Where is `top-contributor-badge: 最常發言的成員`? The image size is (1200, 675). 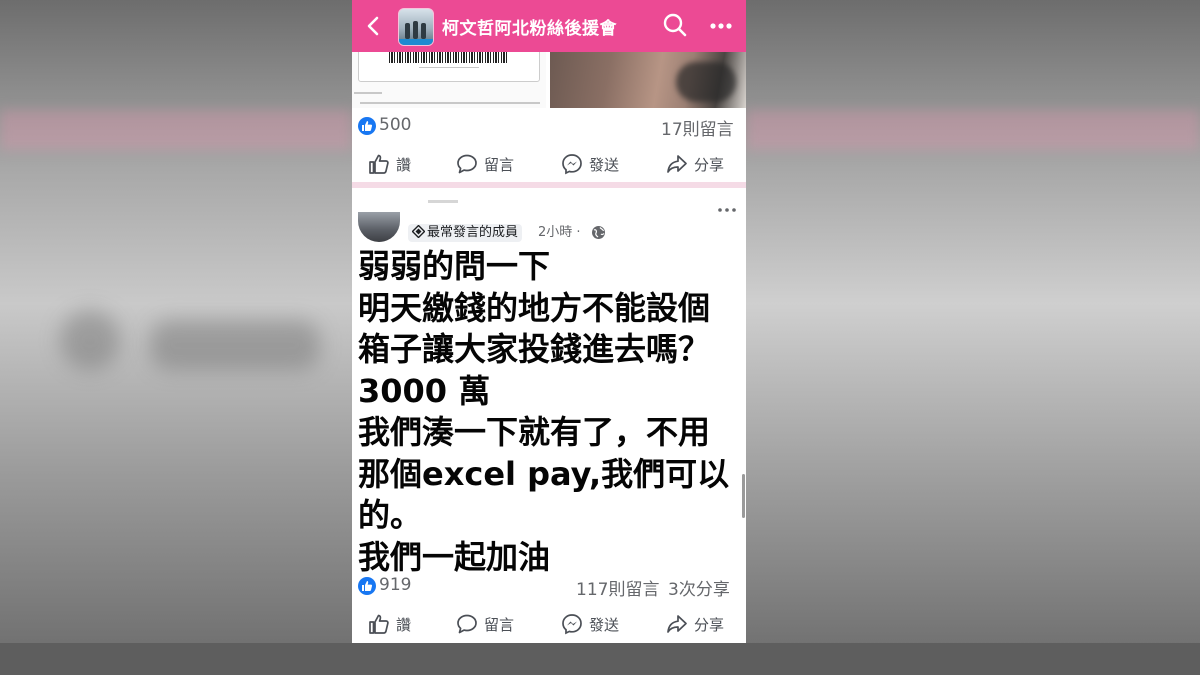 top-contributor-badge: 最常發言的成員 is located at coordinates (465, 233).